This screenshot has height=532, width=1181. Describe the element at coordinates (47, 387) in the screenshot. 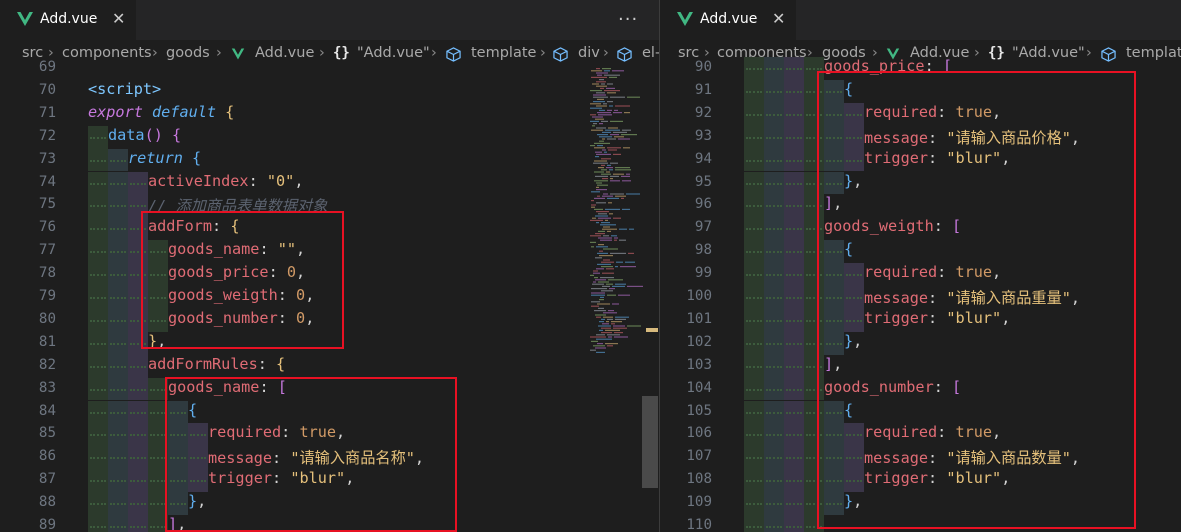

I see `line-number: 83` at that location.